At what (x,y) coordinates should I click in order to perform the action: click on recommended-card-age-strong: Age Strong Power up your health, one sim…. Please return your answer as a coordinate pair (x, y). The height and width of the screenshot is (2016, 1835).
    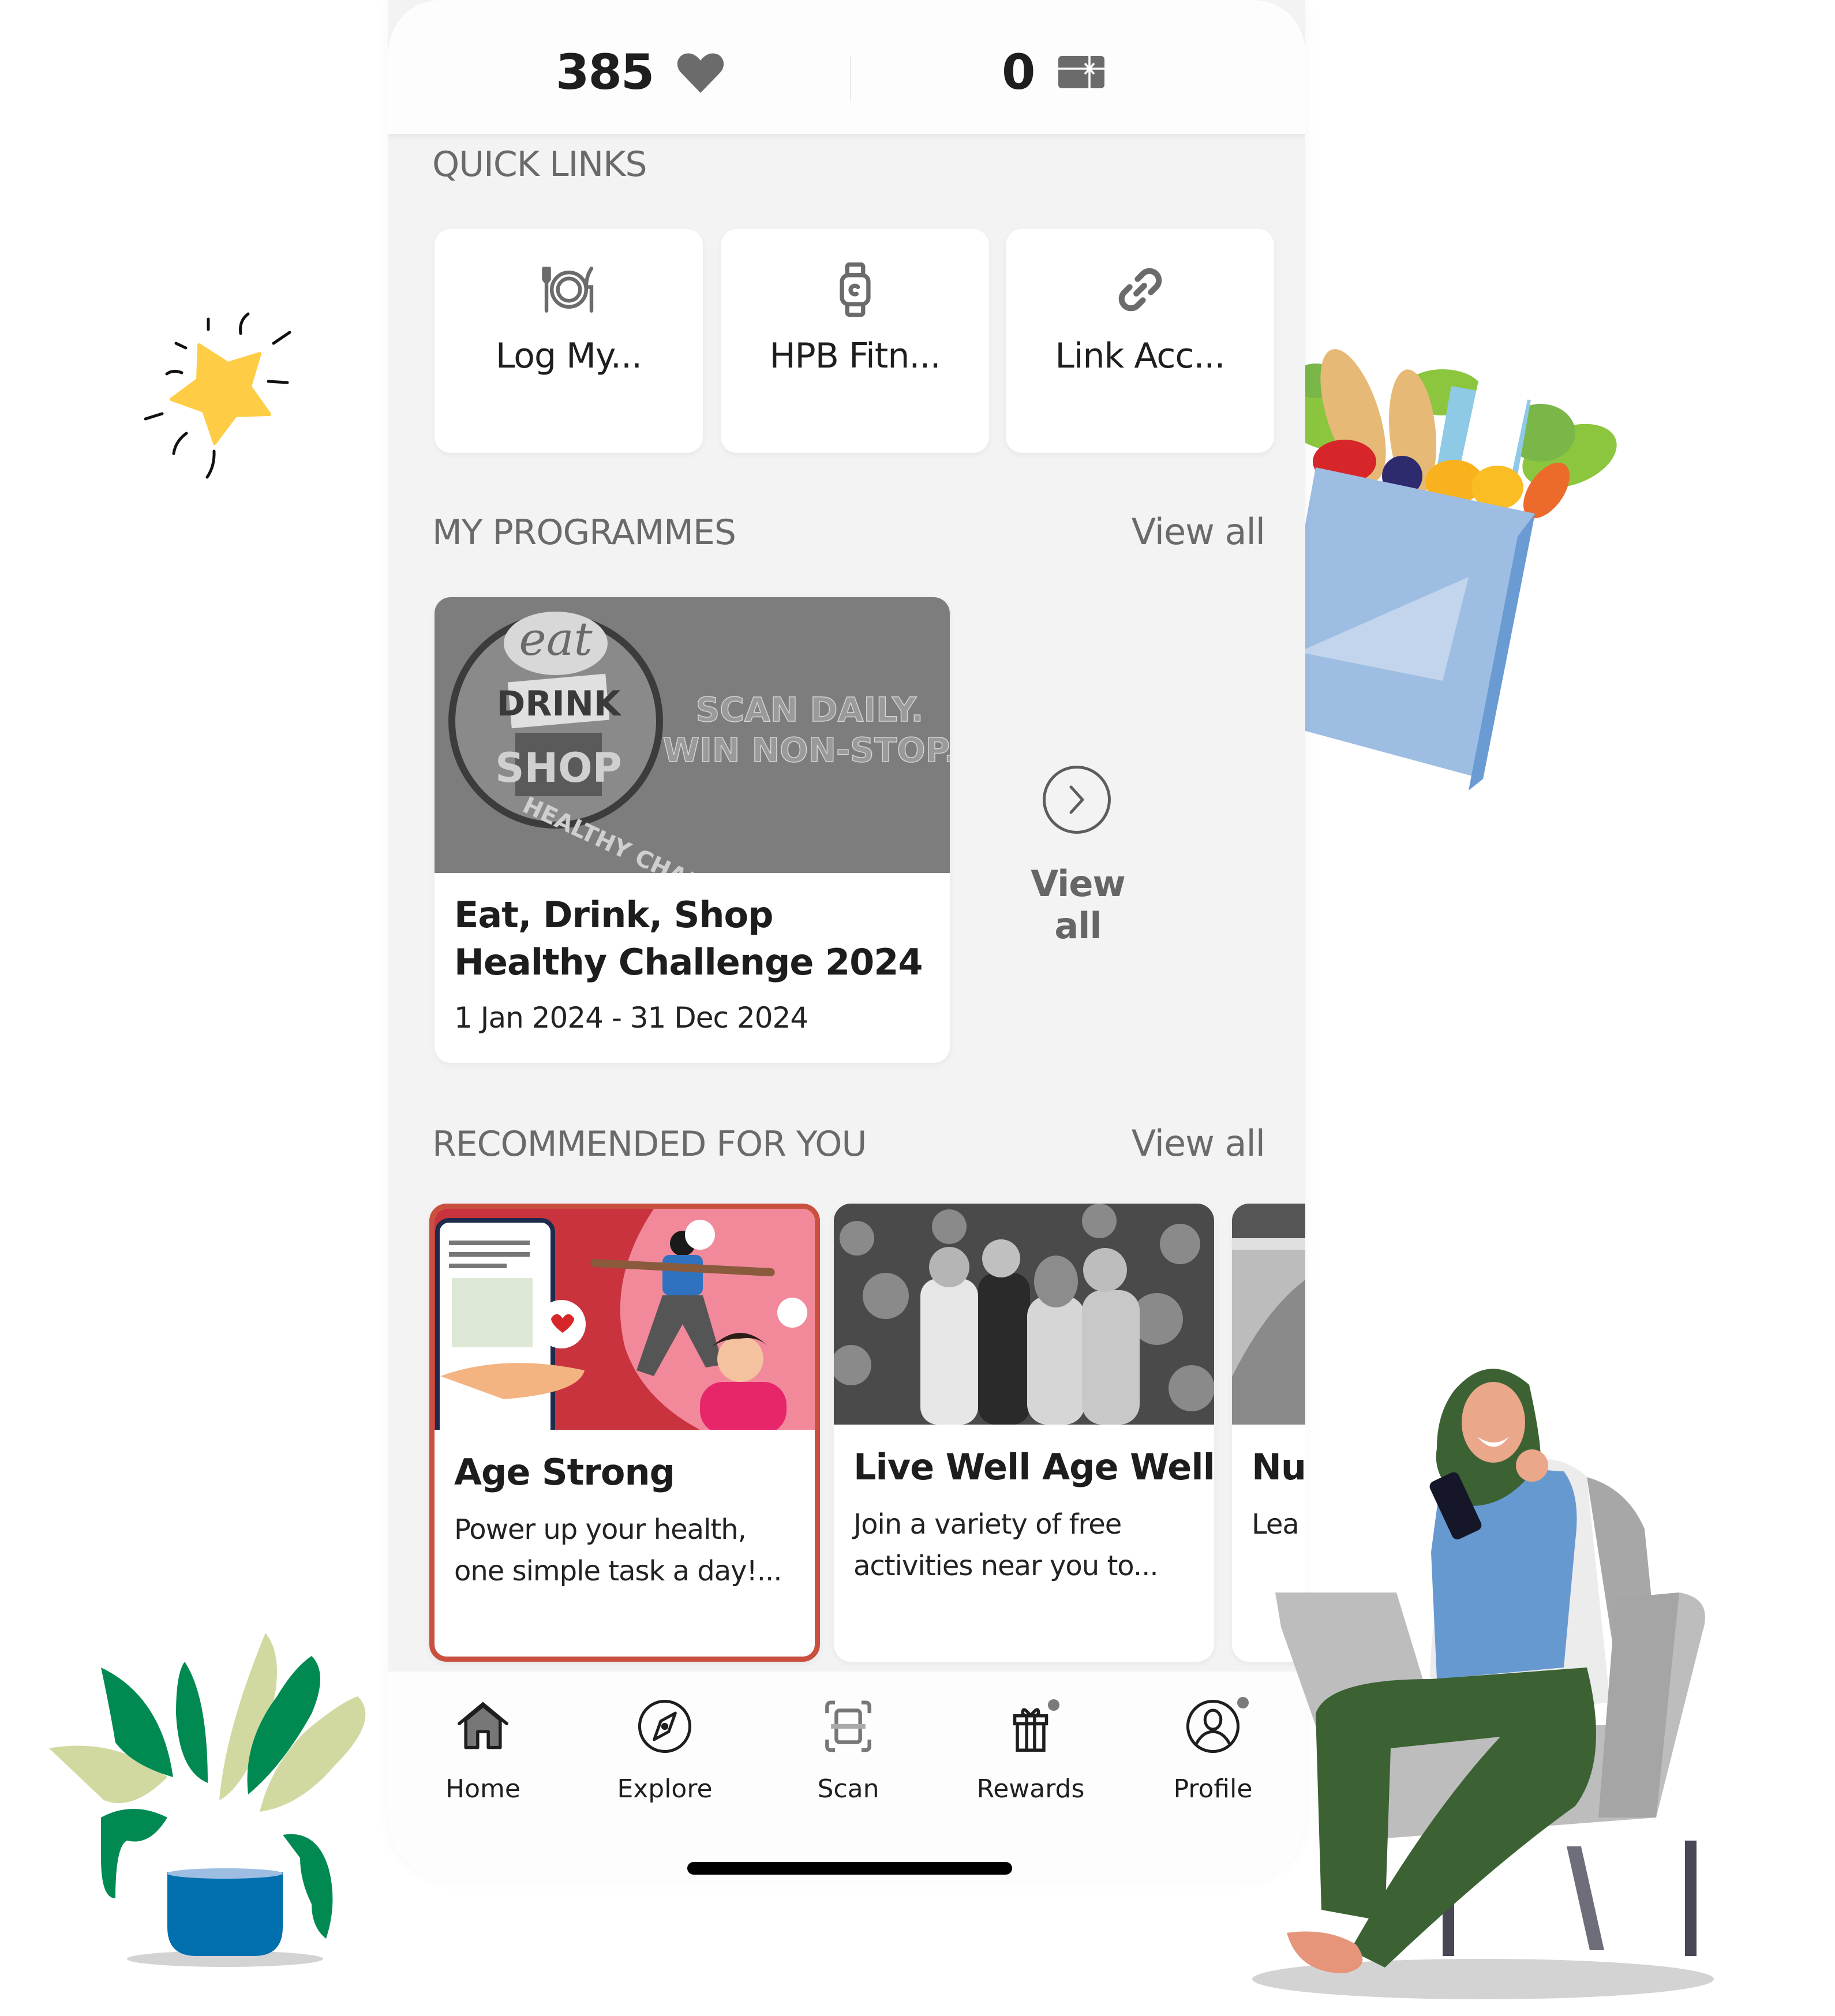
    Looking at the image, I should click on (624, 1433).